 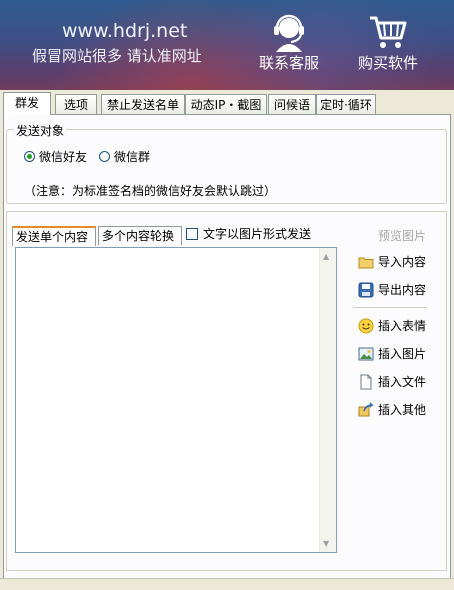 What do you see at coordinates (288, 63) in the screenshot?
I see `contact-service-label: 联系客服` at bounding box center [288, 63].